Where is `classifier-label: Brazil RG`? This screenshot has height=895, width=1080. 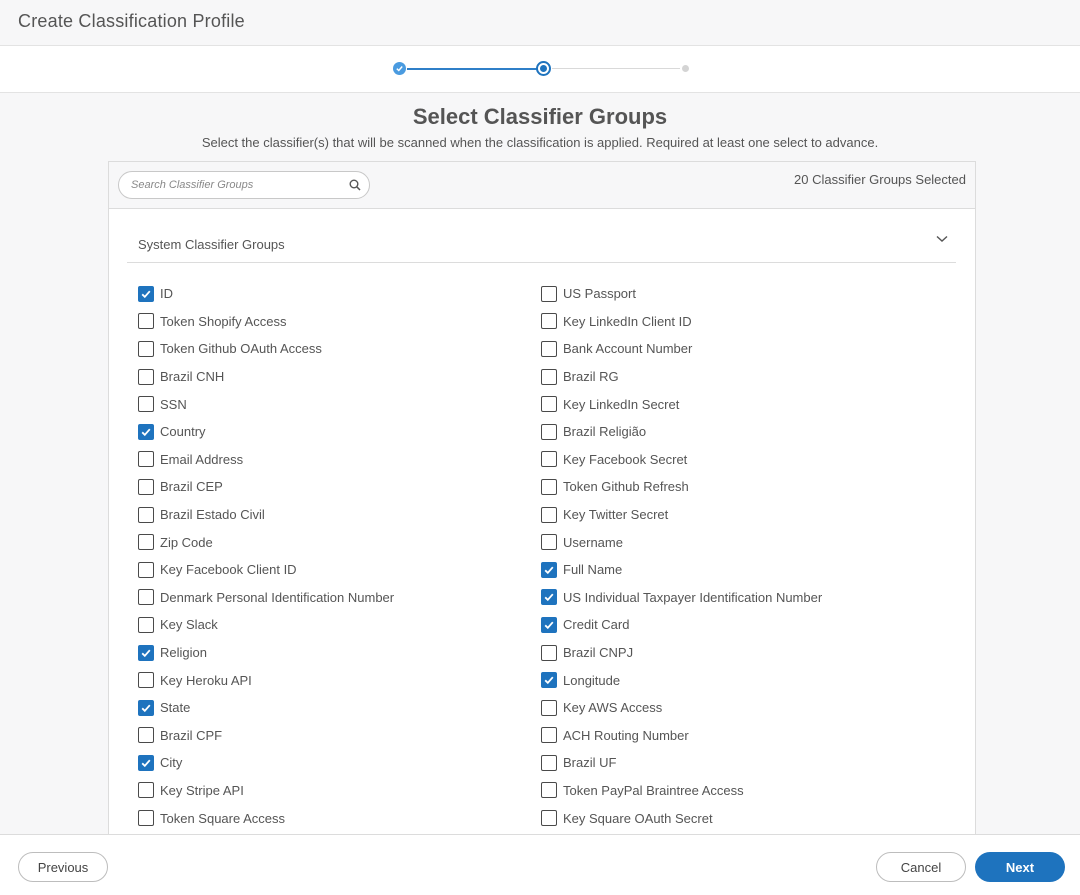
classifier-label: Brazil RG is located at coordinates (591, 377).